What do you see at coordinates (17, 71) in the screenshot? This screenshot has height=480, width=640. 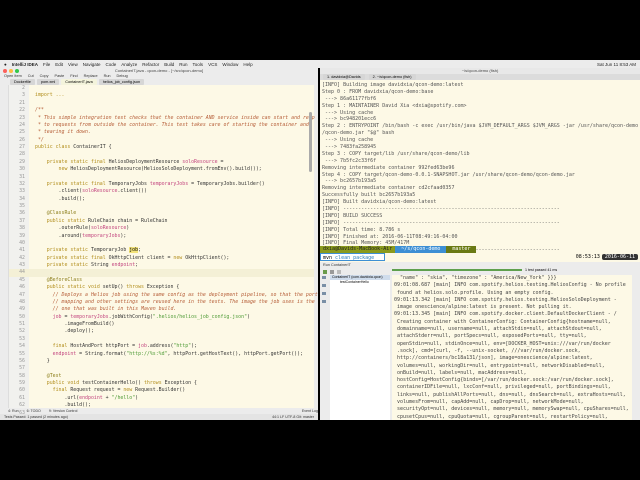 I see `zoom-window-icon` at bounding box center [17, 71].